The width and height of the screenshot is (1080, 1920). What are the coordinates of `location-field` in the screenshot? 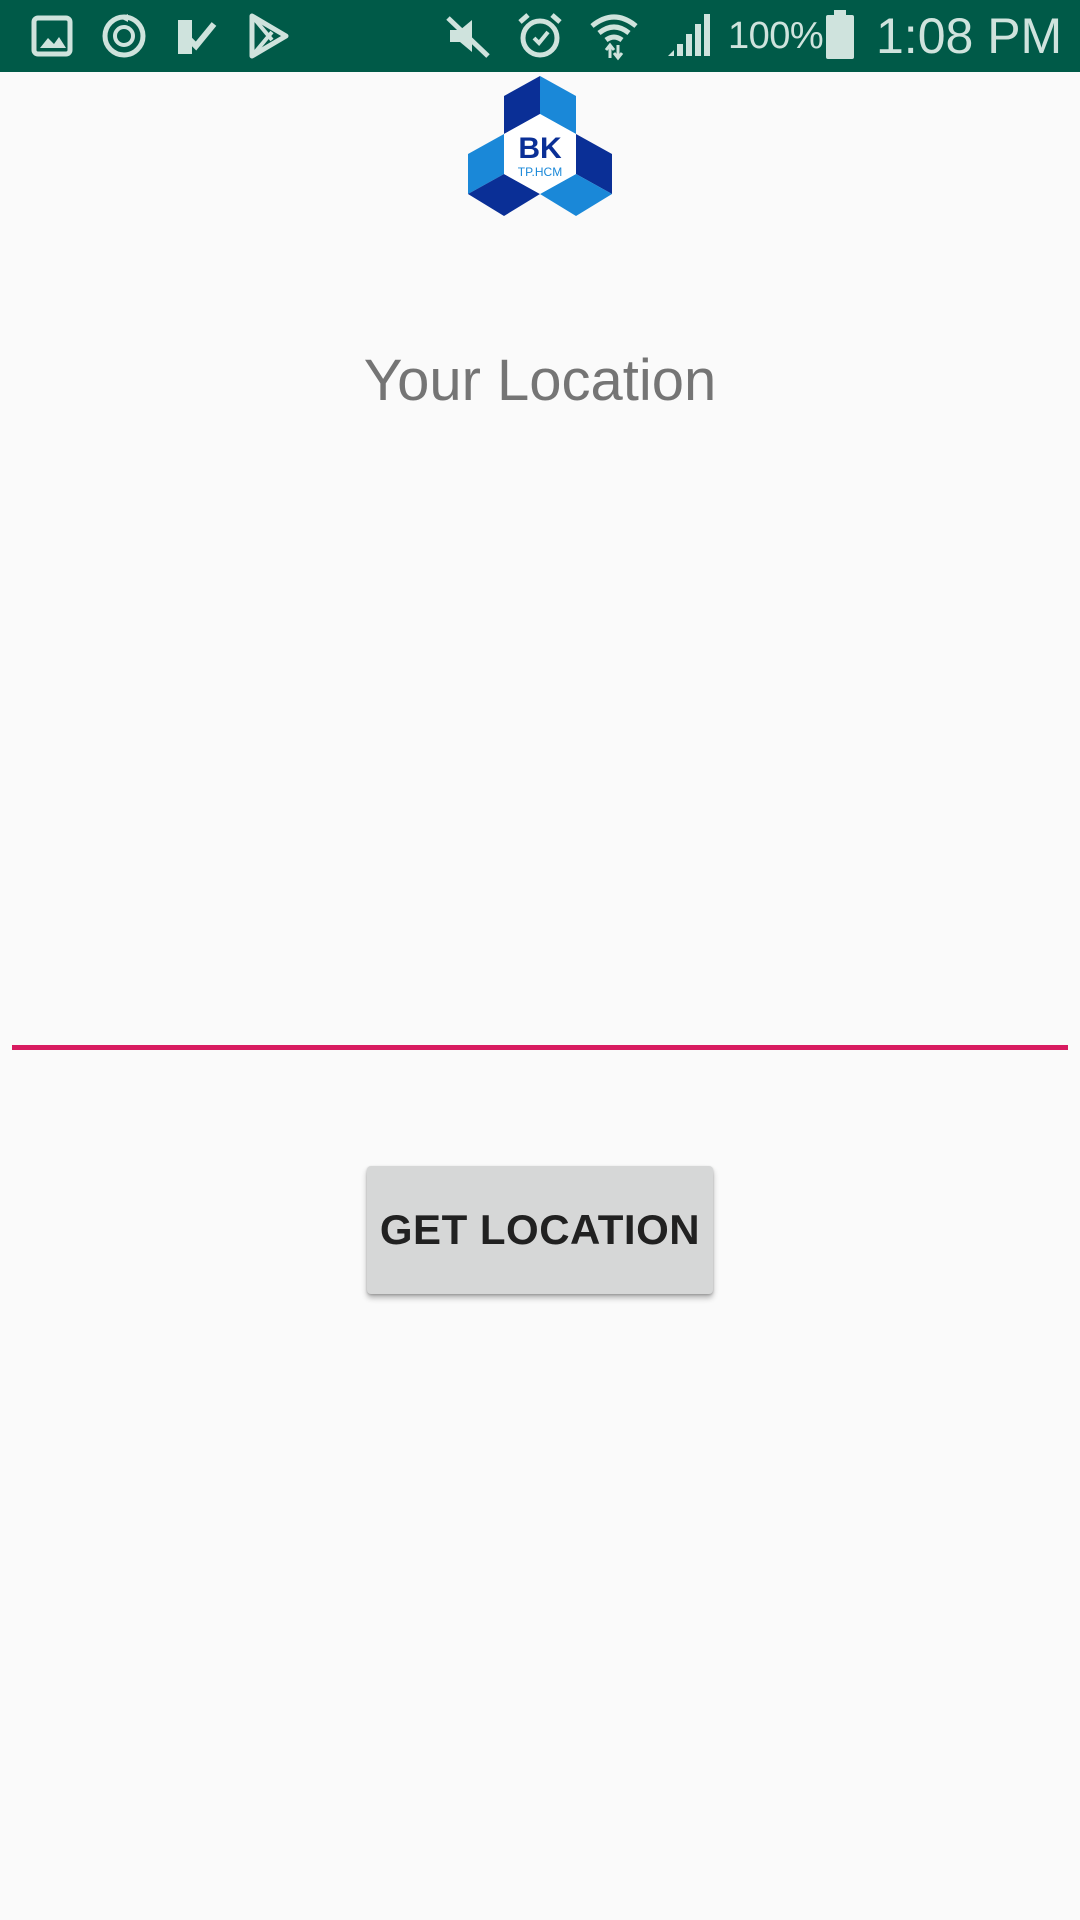 It's located at (540, 1005).